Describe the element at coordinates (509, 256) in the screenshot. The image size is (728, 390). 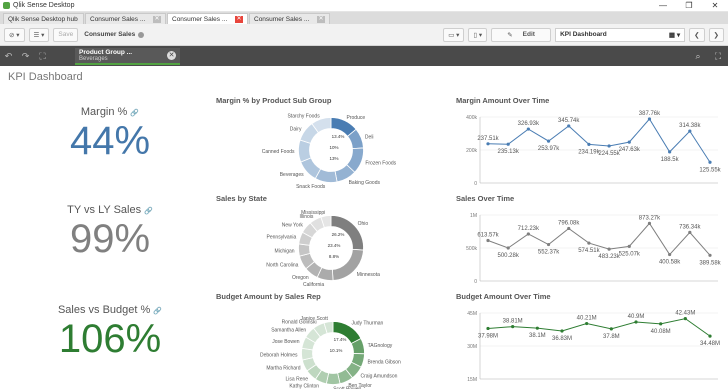
I see `data-label: 500.28k` at that location.